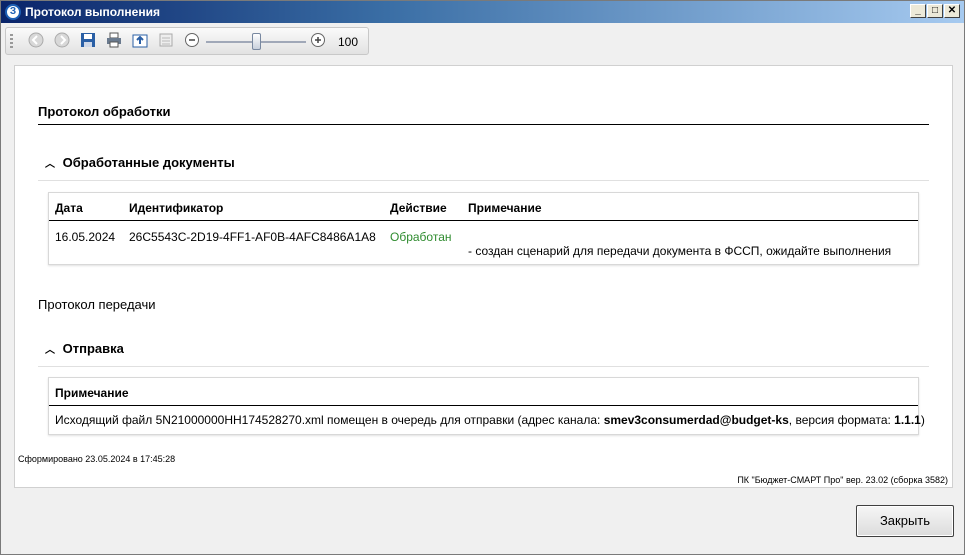 This screenshot has height=555, width=965. I want to click on forward-icon, so click(62, 42).